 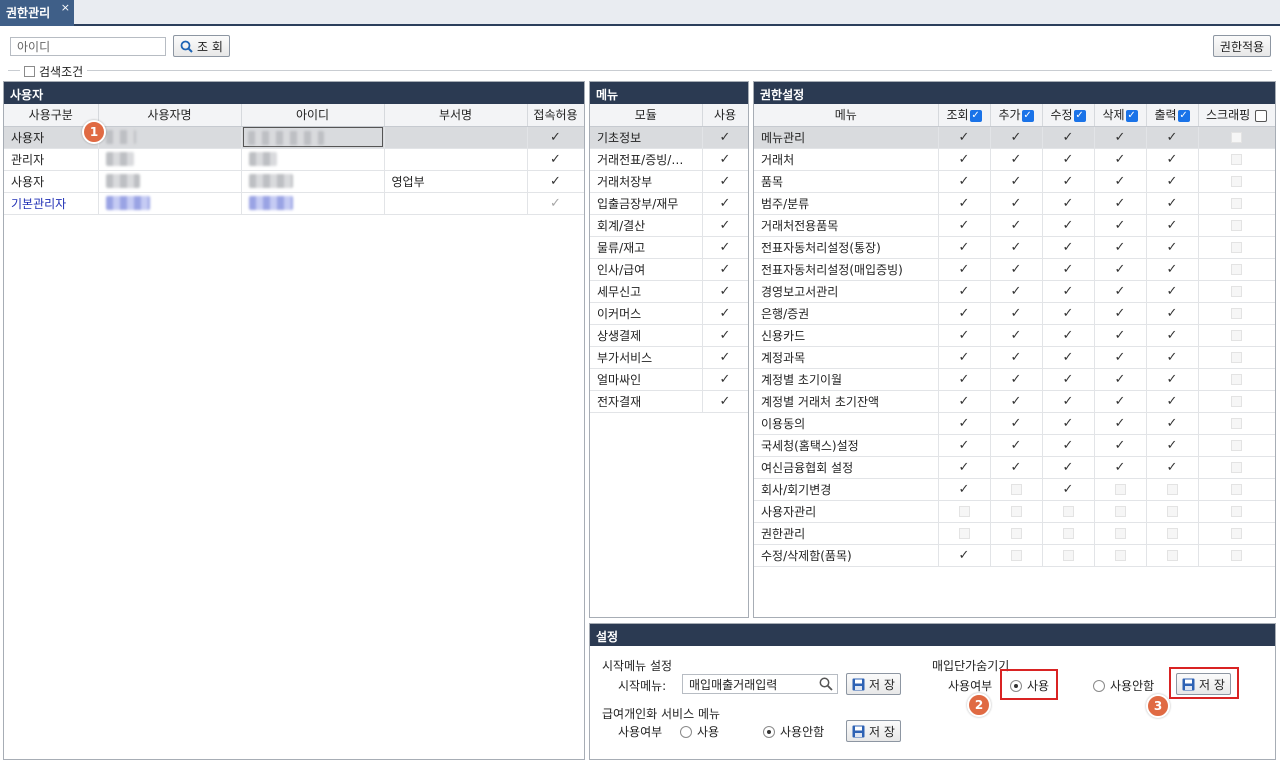 I want to click on module-row: 입출금장부/재무 ✓, so click(x=669, y=203).